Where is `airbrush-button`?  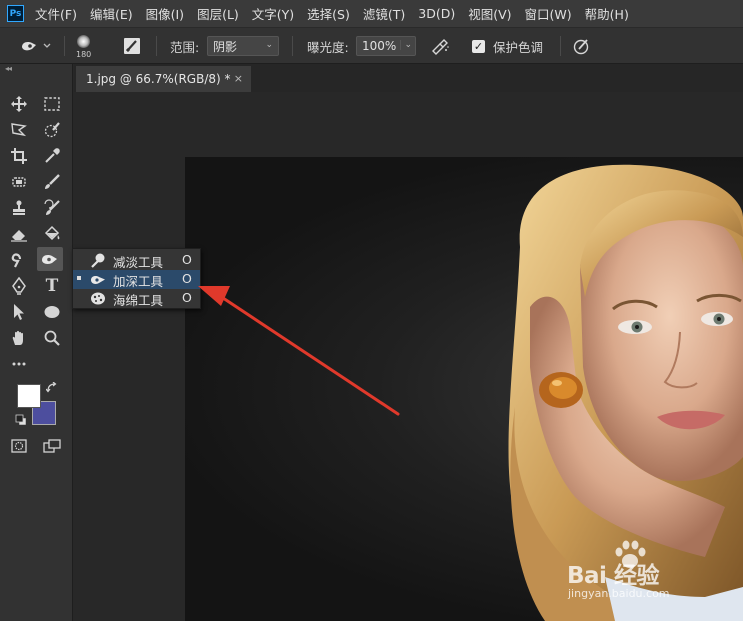 airbrush-button is located at coordinates (440, 46).